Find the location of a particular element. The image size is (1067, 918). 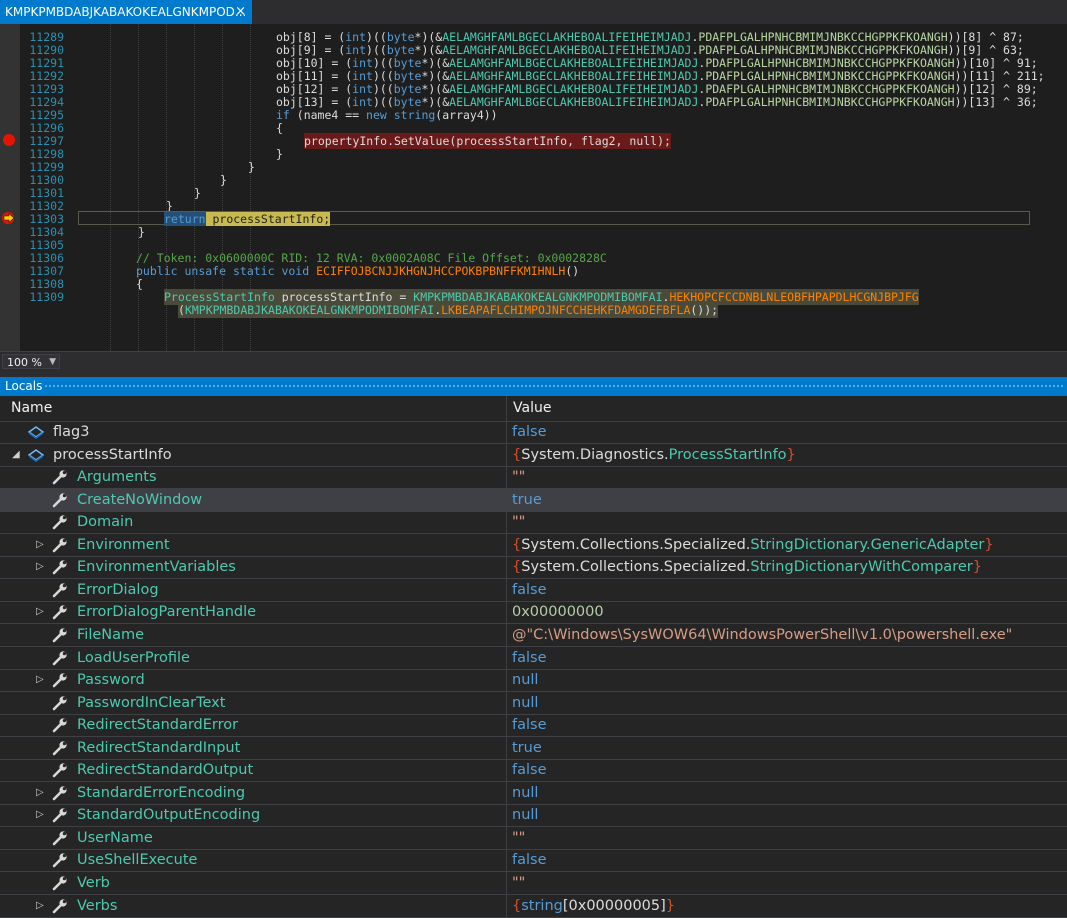

locals-row: flag3 false is located at coordinates (533, 432).